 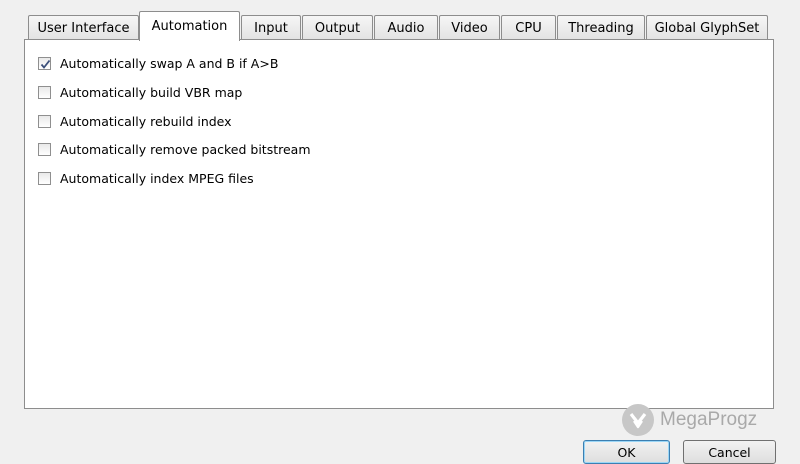 I want to click on cancel-button-label: Cancel, so click(x=729, y=452).